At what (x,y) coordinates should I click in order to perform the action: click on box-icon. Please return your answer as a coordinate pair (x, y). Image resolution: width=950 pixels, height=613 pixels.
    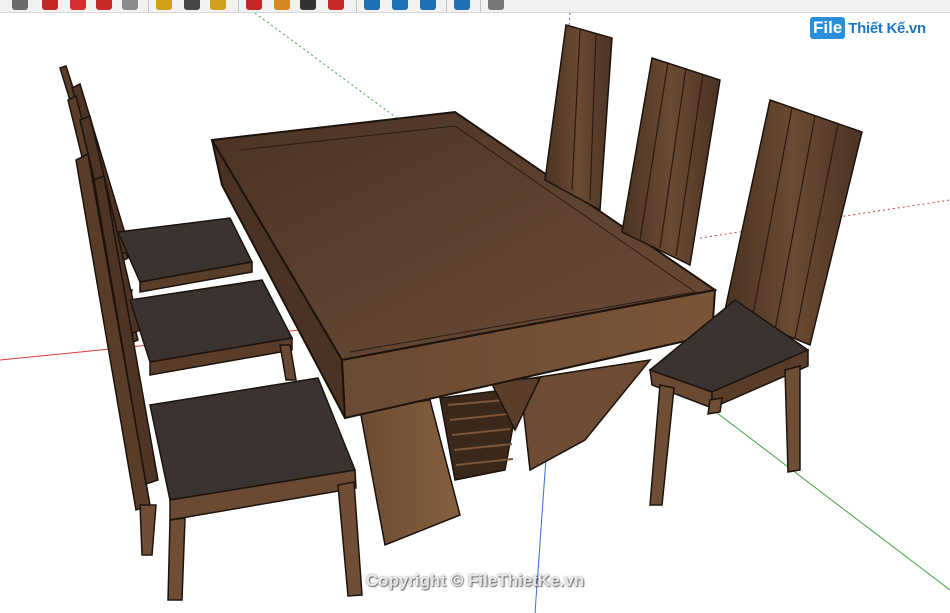
    Looking at the image, I should click on (130, 5).